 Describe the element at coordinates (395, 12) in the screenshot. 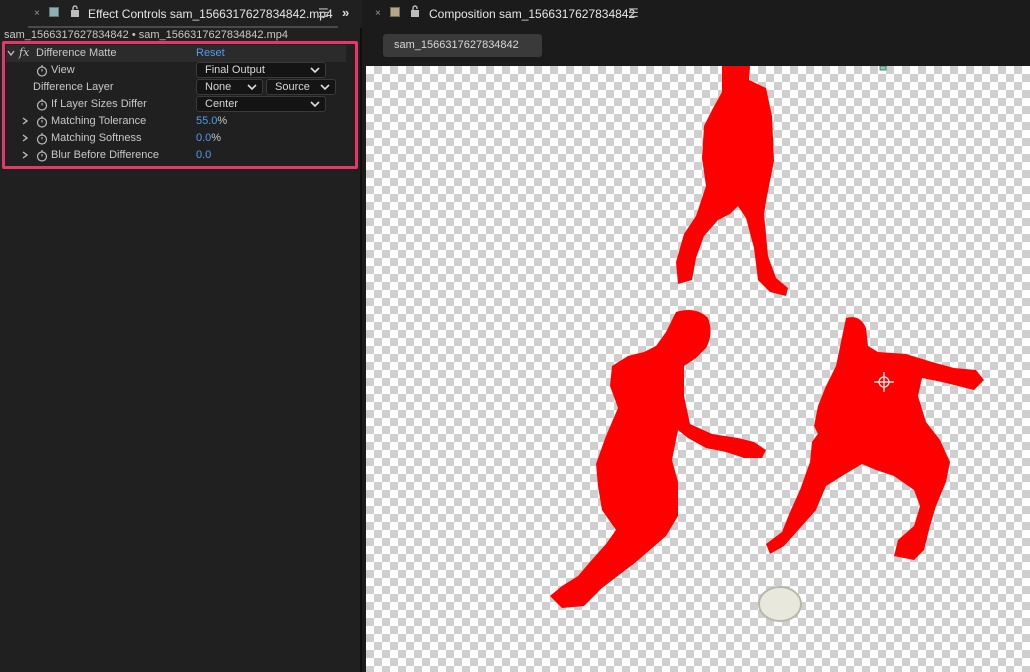

I see `composition-icon` at that location.